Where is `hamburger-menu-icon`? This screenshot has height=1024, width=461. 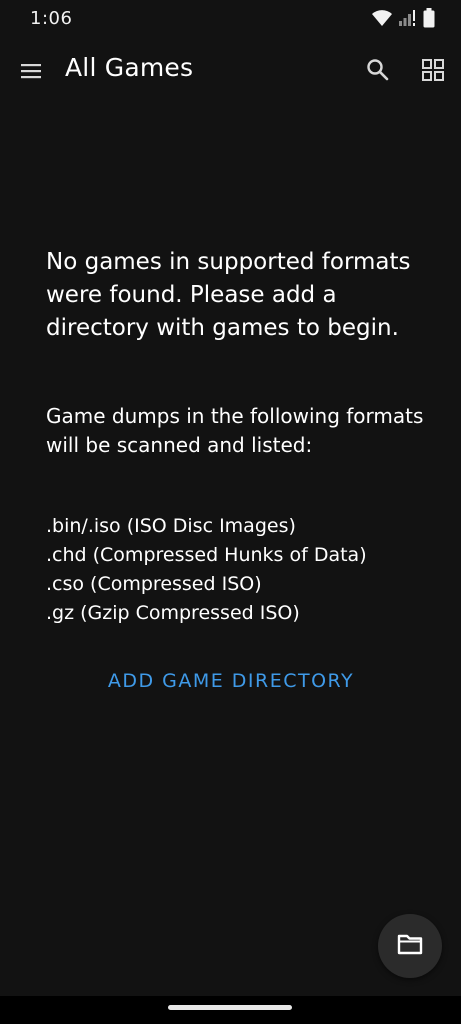 hamburger-menu-icon is located at coordinates (32, 71).